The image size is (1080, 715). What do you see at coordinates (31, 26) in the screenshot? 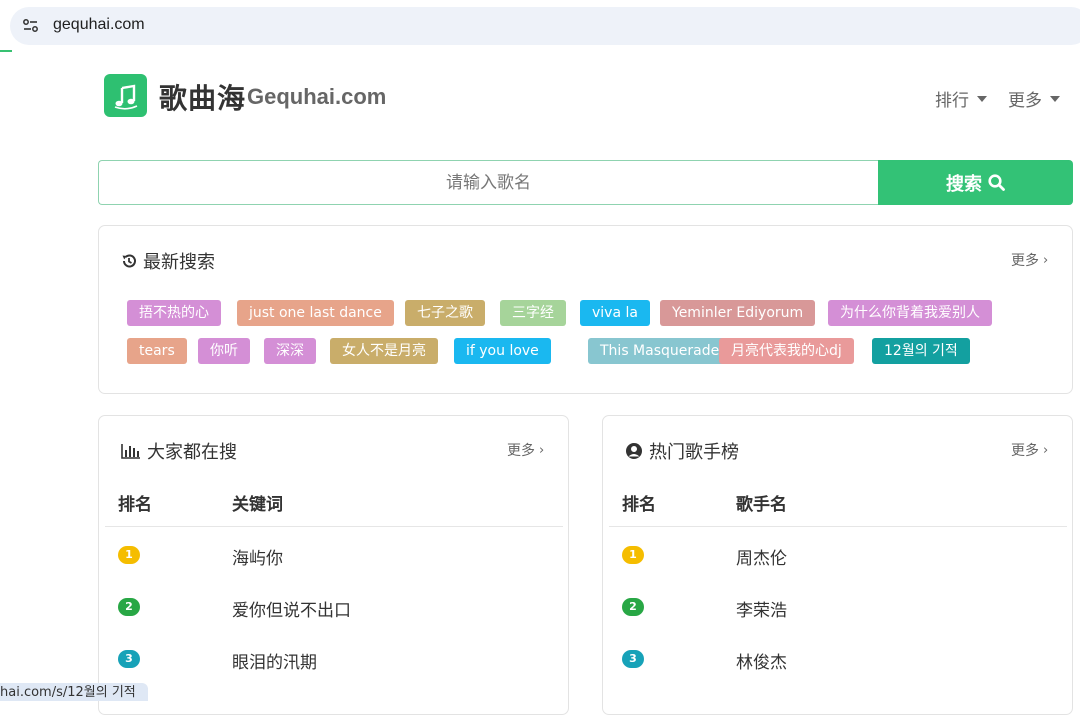
I see `site-info-icon` at bounding box center [31, 26].